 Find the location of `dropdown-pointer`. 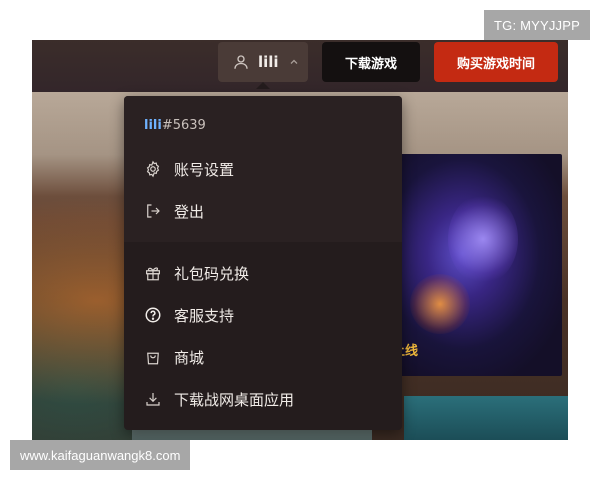

dropdown-pointer is located at coordinates (263, 85).